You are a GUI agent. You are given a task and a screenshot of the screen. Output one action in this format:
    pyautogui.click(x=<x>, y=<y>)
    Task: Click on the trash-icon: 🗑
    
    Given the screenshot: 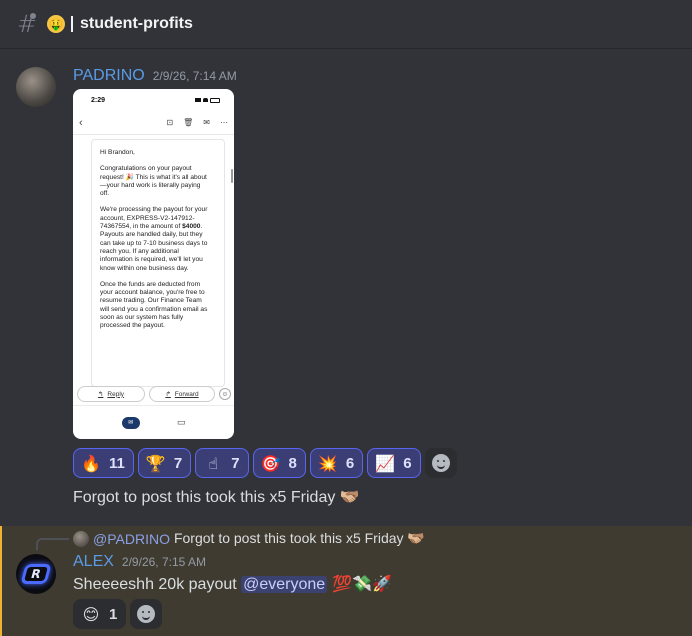 What is the action you would take?
    pyautogui.click(x=188, y=122)
    